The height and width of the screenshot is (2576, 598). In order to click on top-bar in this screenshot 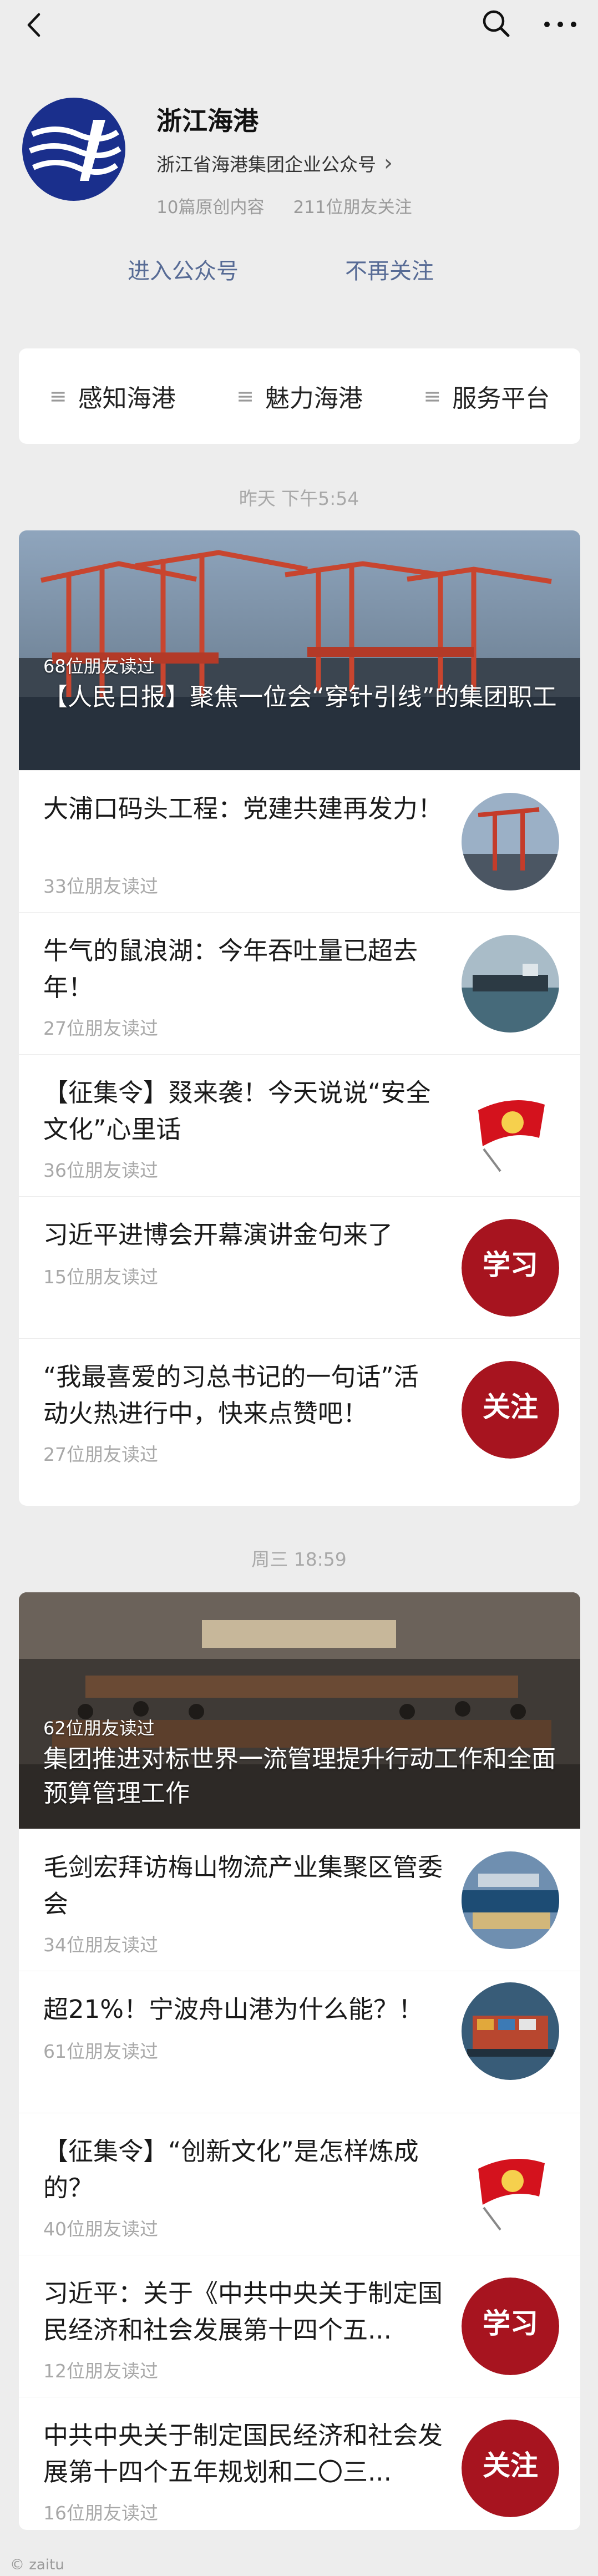, I will do `click(299, 25)`.